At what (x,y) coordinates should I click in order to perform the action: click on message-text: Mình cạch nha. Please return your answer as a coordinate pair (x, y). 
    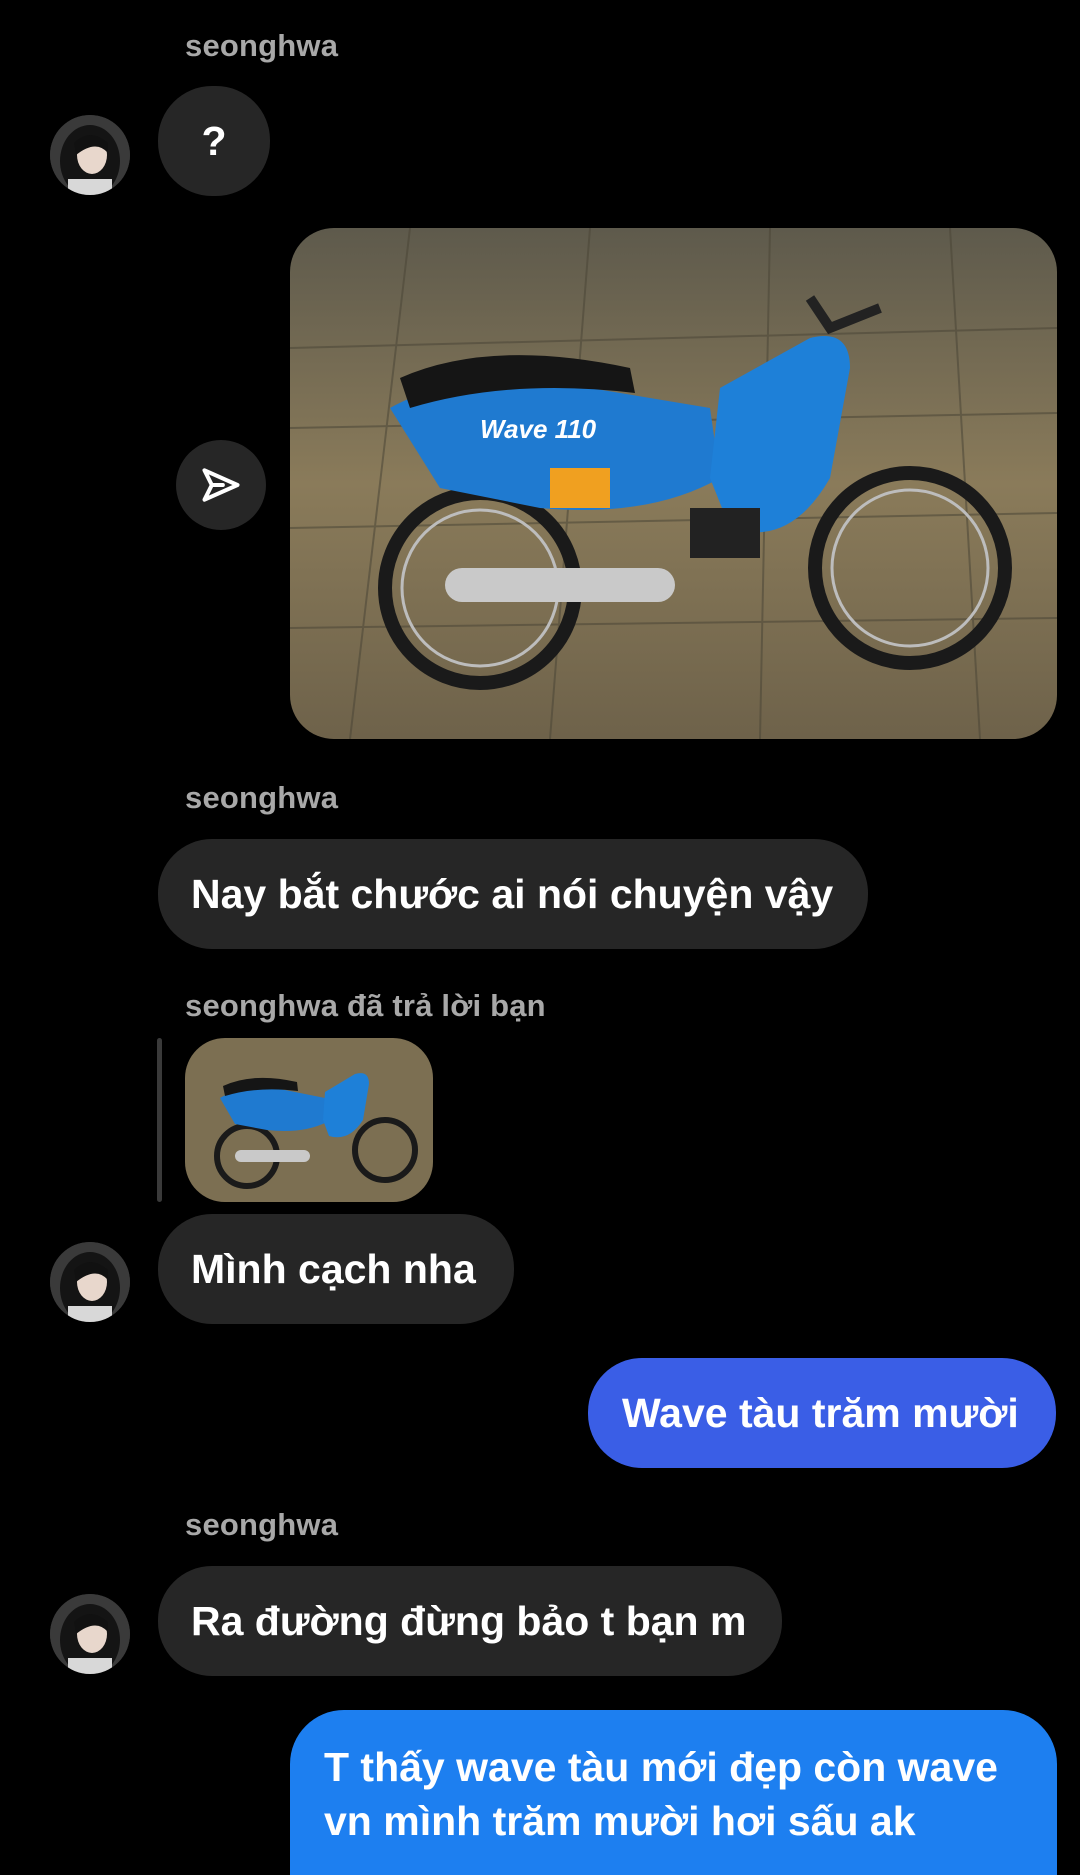
    Looking at the image, I should click on (333, 1269).